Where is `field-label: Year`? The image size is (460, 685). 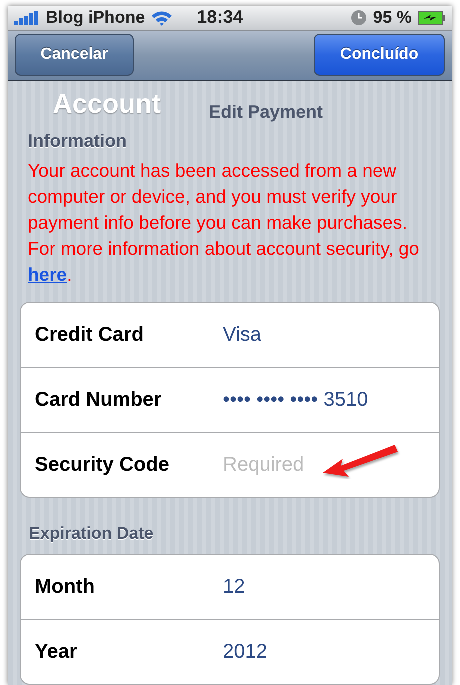 field-label: Year is located at coordinates (56, 652).